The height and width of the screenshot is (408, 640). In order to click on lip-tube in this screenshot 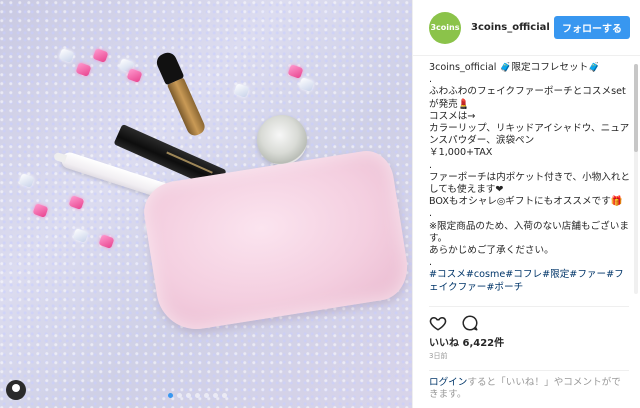, I will do `click(181, 93)`.